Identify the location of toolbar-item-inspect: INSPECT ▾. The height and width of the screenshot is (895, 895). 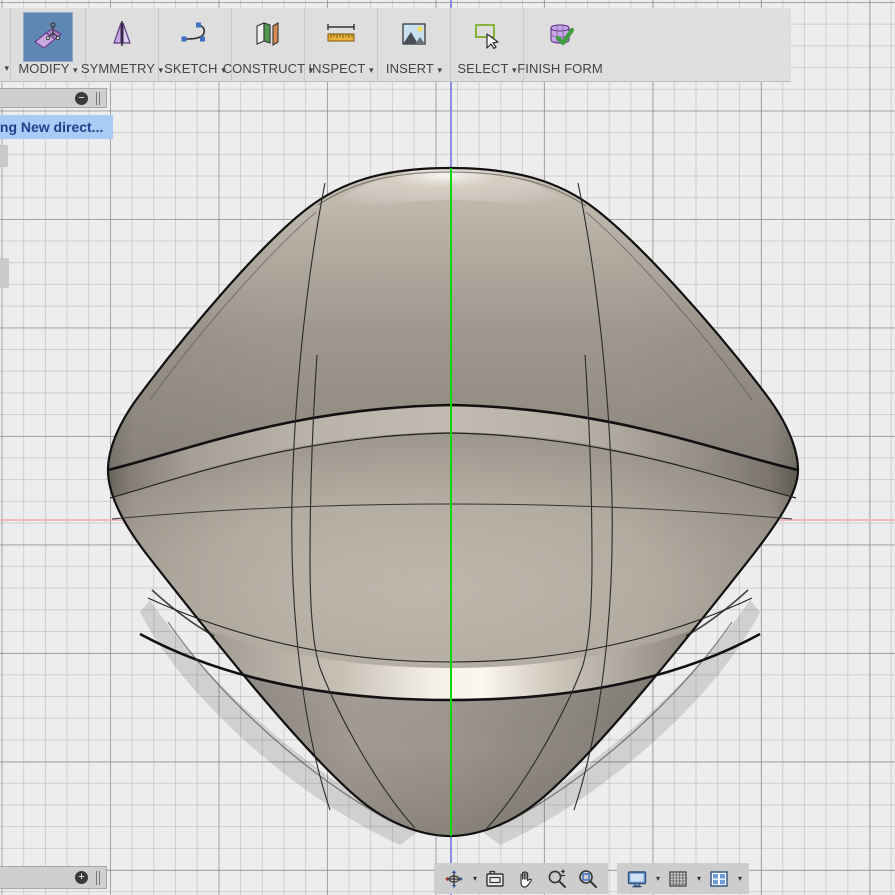
(341, 44).